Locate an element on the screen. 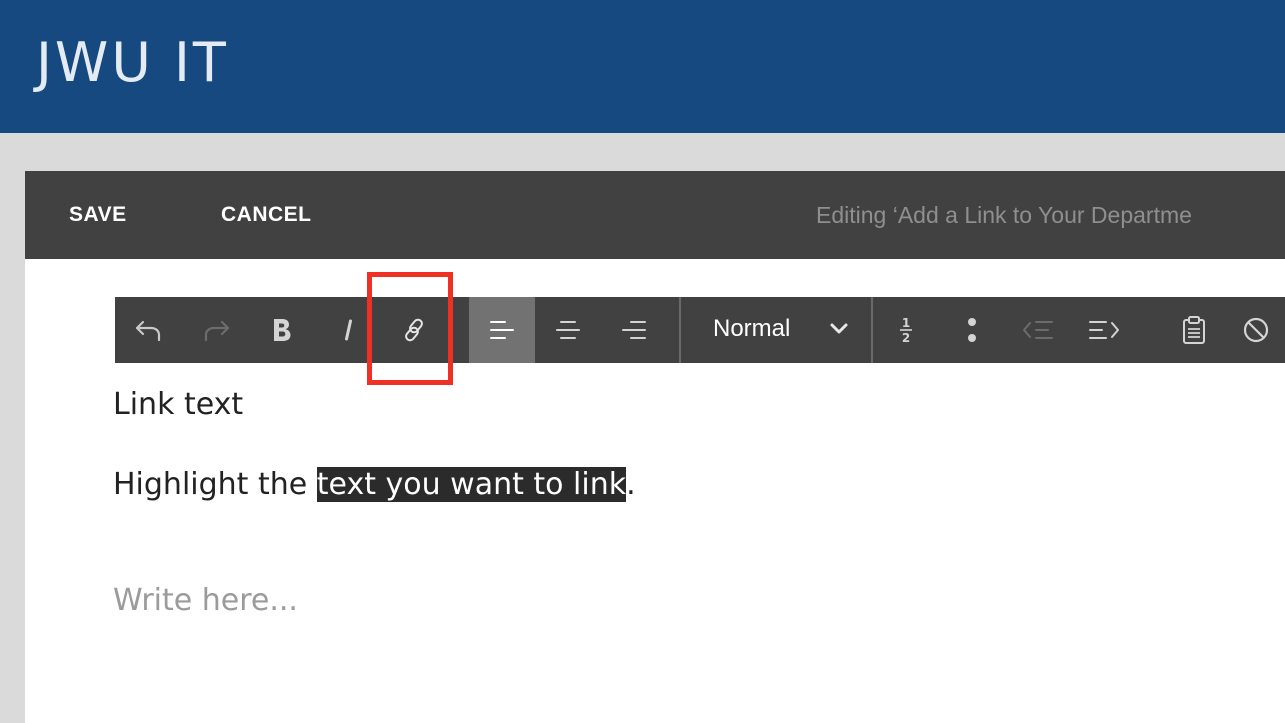 The image size is (1285, 723). align-left-icon is located at coordinates (502, 330).